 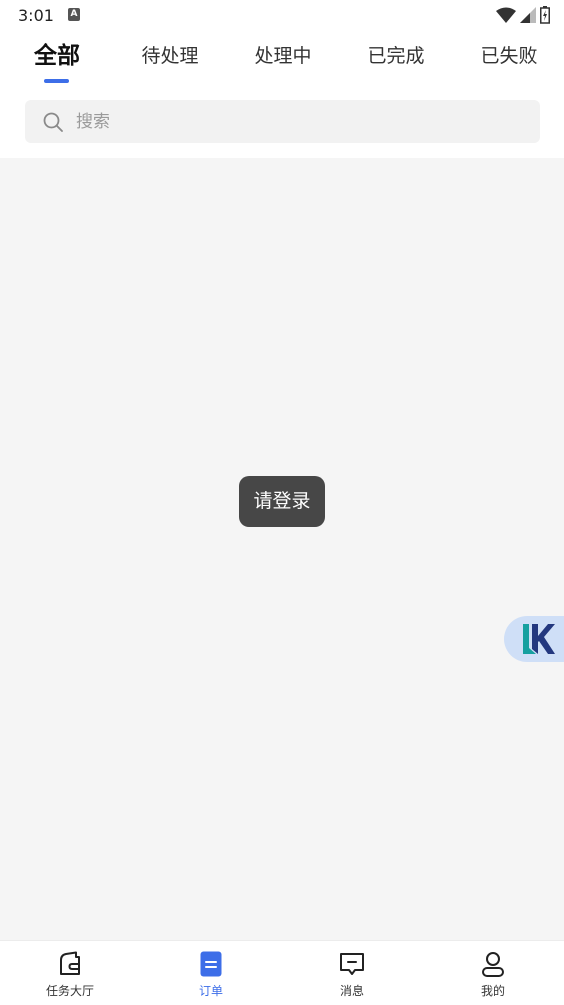 I want to click on profile-icon, so click(x=493, y=964).